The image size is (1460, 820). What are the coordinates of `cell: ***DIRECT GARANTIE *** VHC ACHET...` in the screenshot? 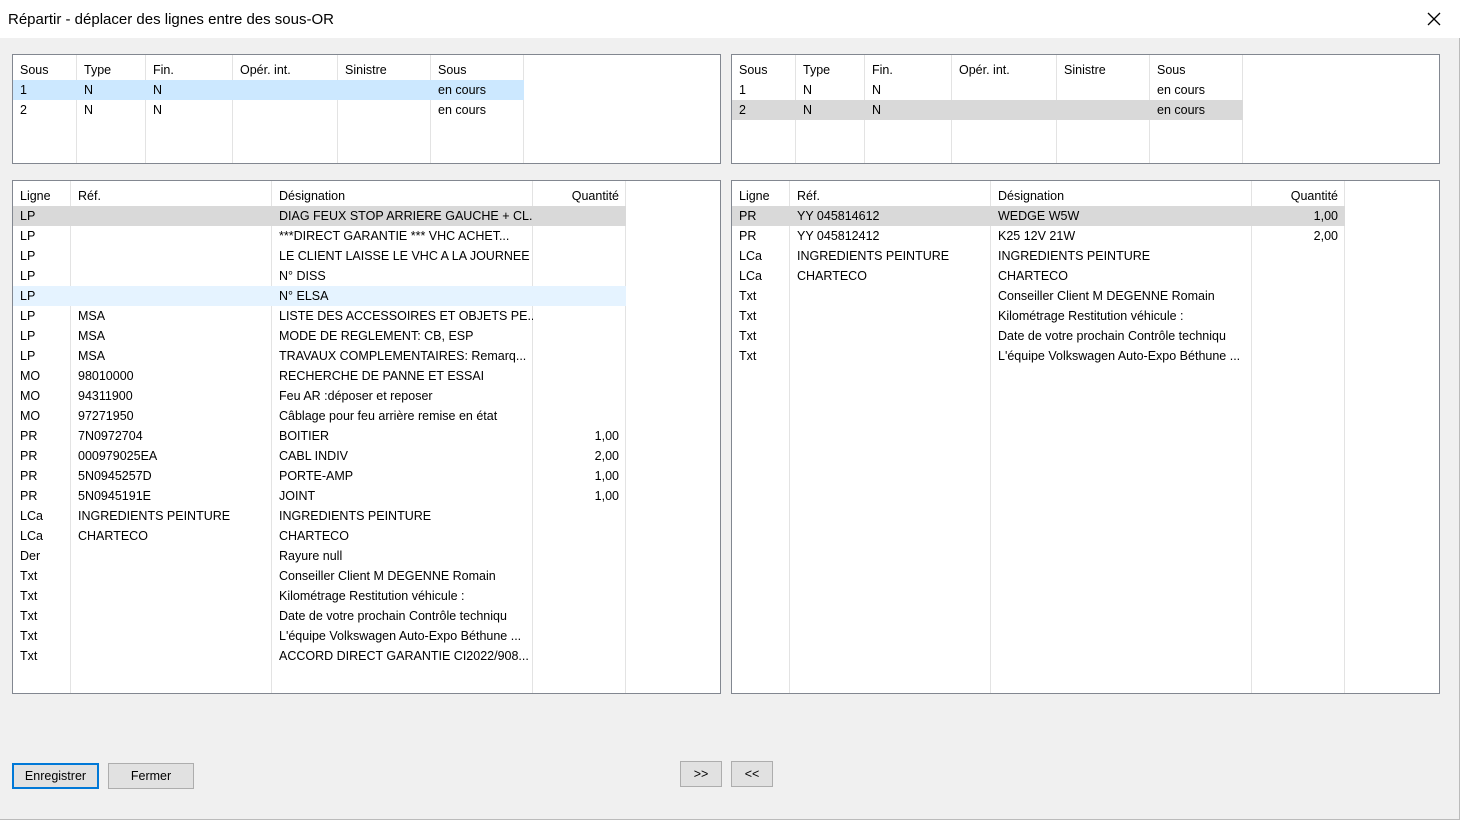 It's located at (394, 236).